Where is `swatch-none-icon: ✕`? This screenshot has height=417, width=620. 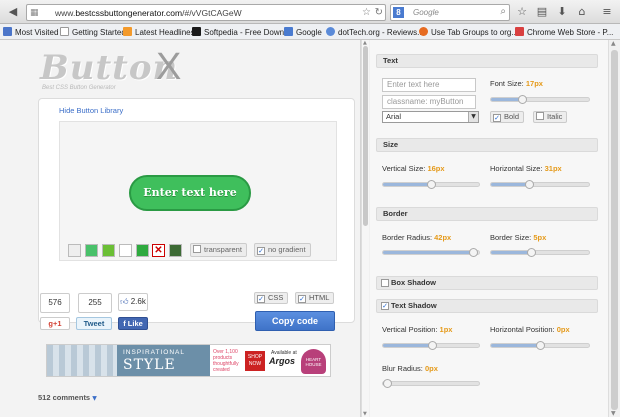
swatch-none-icon: ✕ is located at coordinates (158, 250).